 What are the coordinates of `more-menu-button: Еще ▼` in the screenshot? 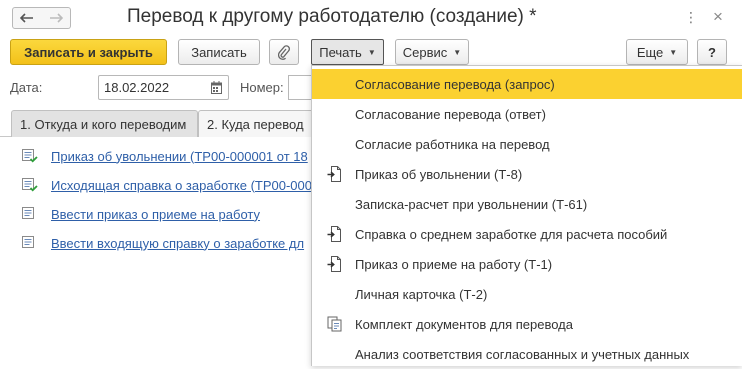 It's located at (657, 52).